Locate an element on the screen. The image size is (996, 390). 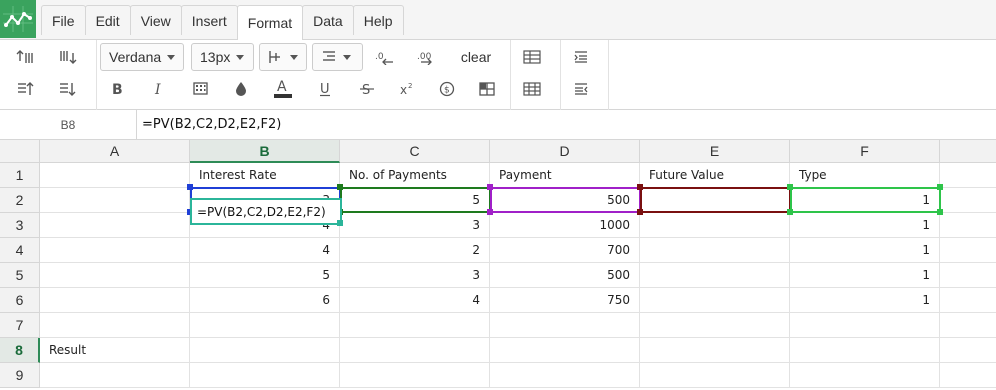
merge-cells-icon is located at coordinates (487, 89).